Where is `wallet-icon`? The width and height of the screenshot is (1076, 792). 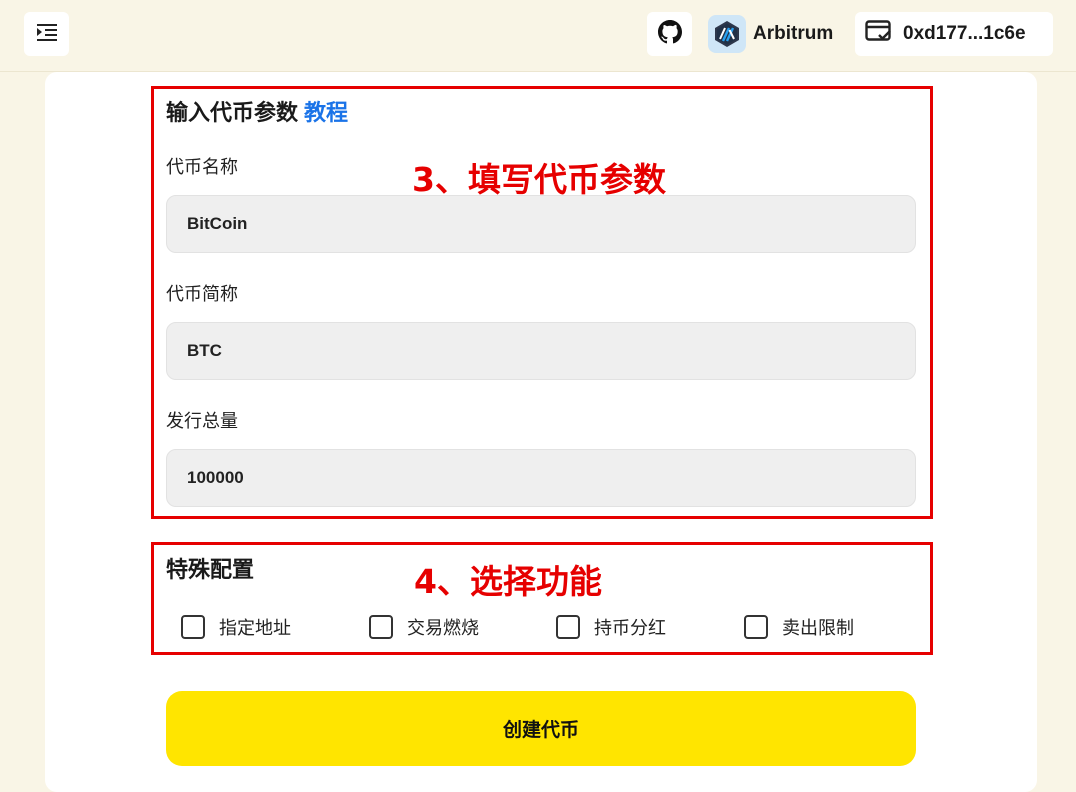
wallet-icon is located at coordinates (879, 34).